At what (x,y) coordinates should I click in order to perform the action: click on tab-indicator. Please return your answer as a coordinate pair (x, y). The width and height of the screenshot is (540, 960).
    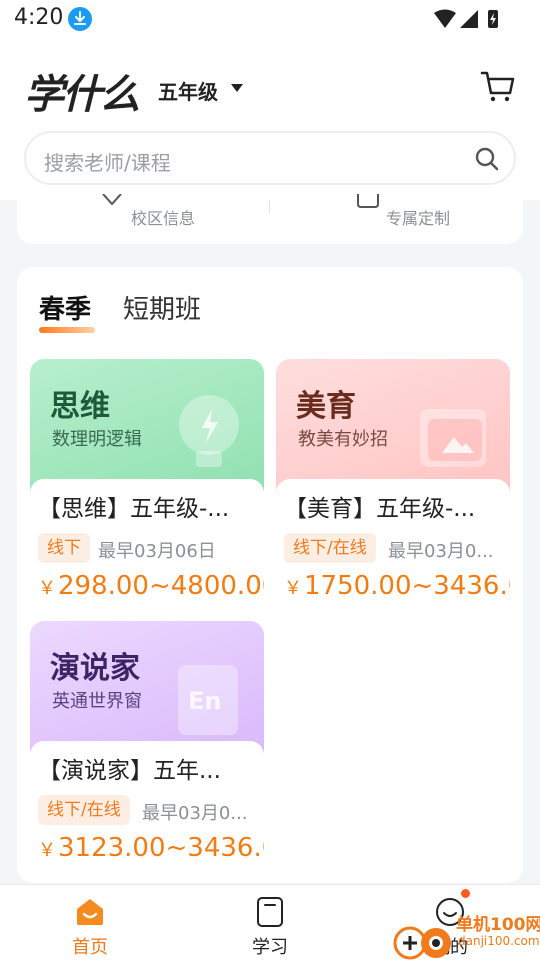
    Looking at the image, I should click on (67, 330).